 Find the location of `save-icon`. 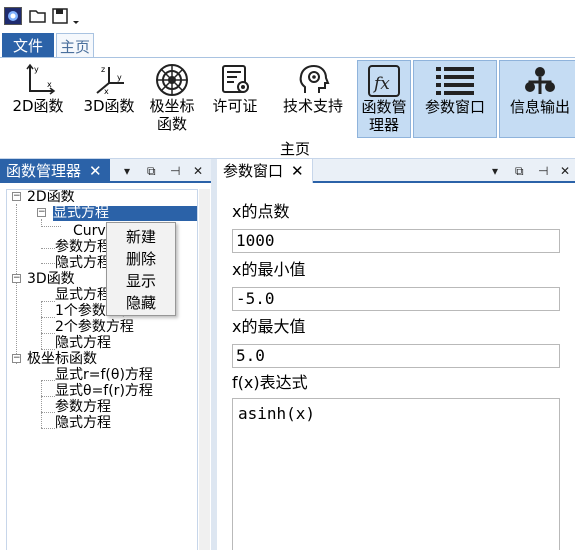

save-icon is located at coordinates (60, 16).